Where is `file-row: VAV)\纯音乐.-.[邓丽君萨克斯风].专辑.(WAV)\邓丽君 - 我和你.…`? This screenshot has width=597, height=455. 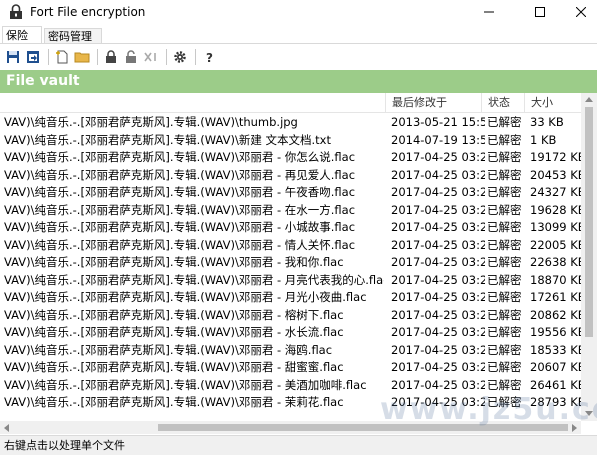 file-row: VAV)\纯音乐.-.[邓丽君萨克斯风].专辑.(WAV)\邓丽君 - 我和你.… is located at coordinates (290, 262).